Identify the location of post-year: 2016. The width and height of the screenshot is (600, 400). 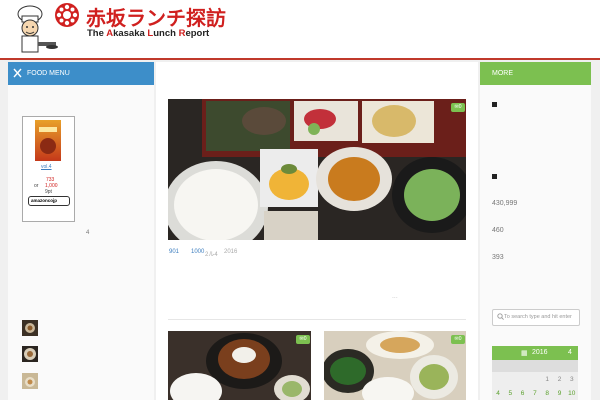
(231, 252).